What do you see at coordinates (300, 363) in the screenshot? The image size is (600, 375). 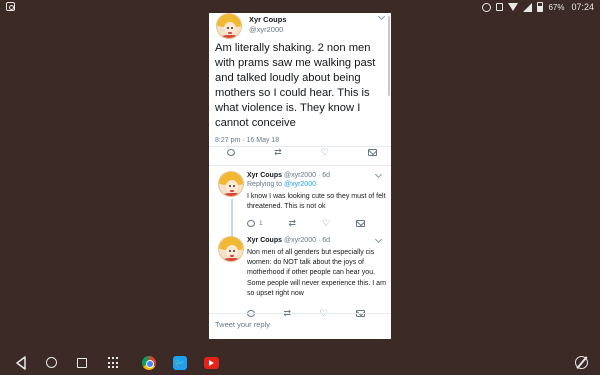 I see `navigation-bar: 🐦` at bounding box center [300, 363].